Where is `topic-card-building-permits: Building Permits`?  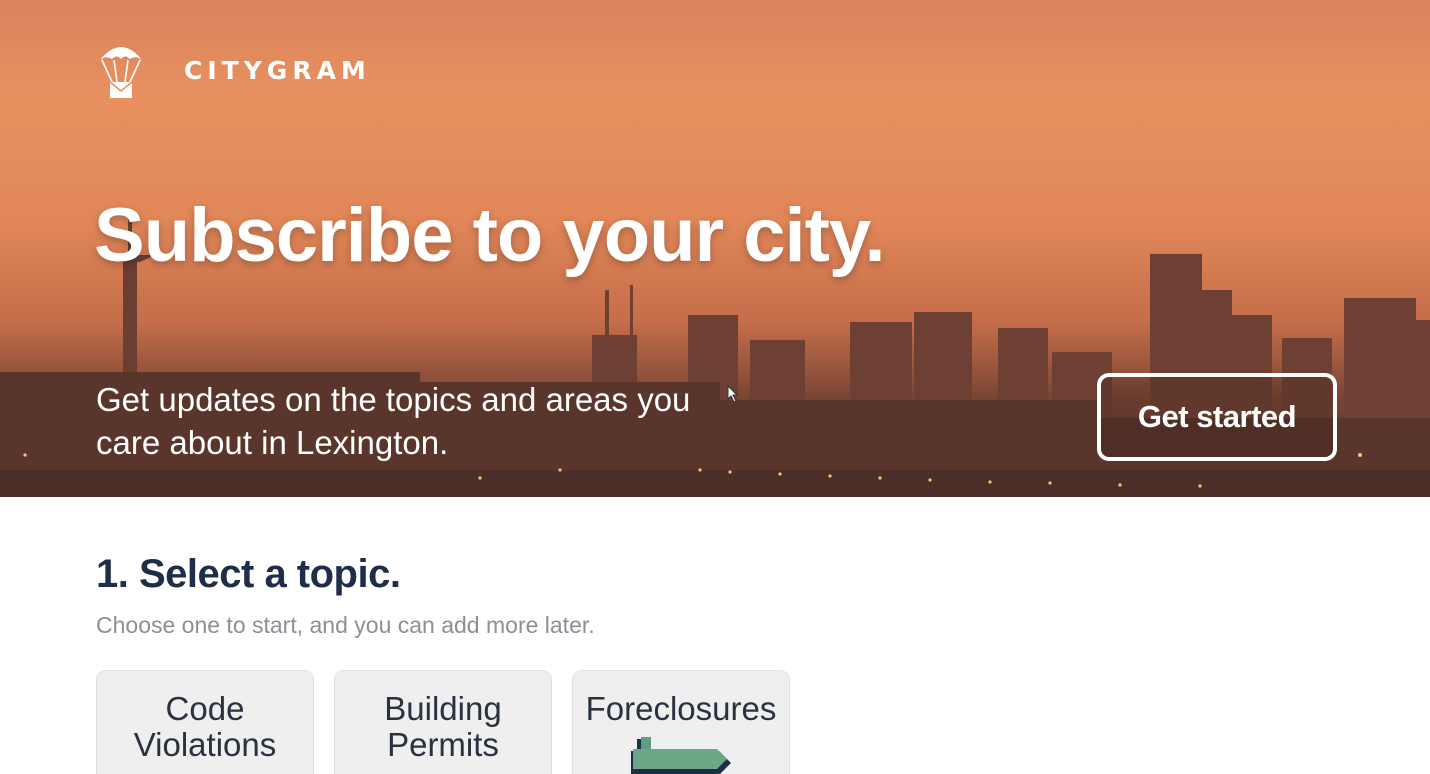 topic-card-building-permits: Building Permits is located at coordinates (443, 722).